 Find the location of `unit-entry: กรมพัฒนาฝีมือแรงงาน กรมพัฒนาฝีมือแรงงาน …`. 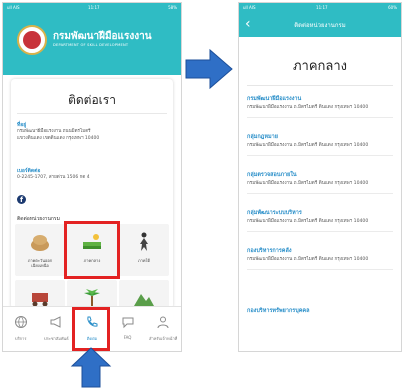

unit-entry: กรมพัฒนาฝีมือแรงงาน กรมพัฒนาฝีมือแรงงาน … is located at coordinates (320, 106).